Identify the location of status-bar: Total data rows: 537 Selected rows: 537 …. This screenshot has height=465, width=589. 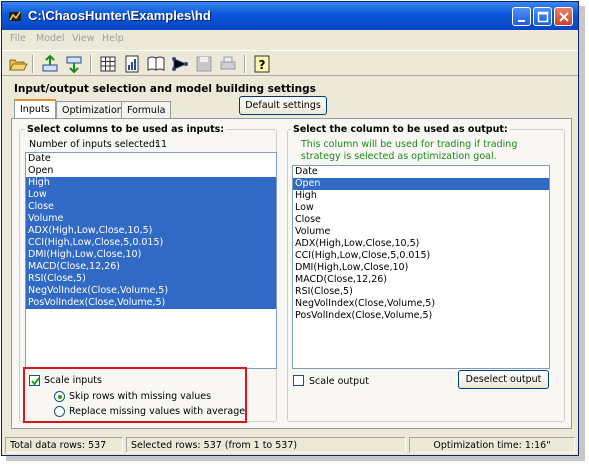
(290, 444).